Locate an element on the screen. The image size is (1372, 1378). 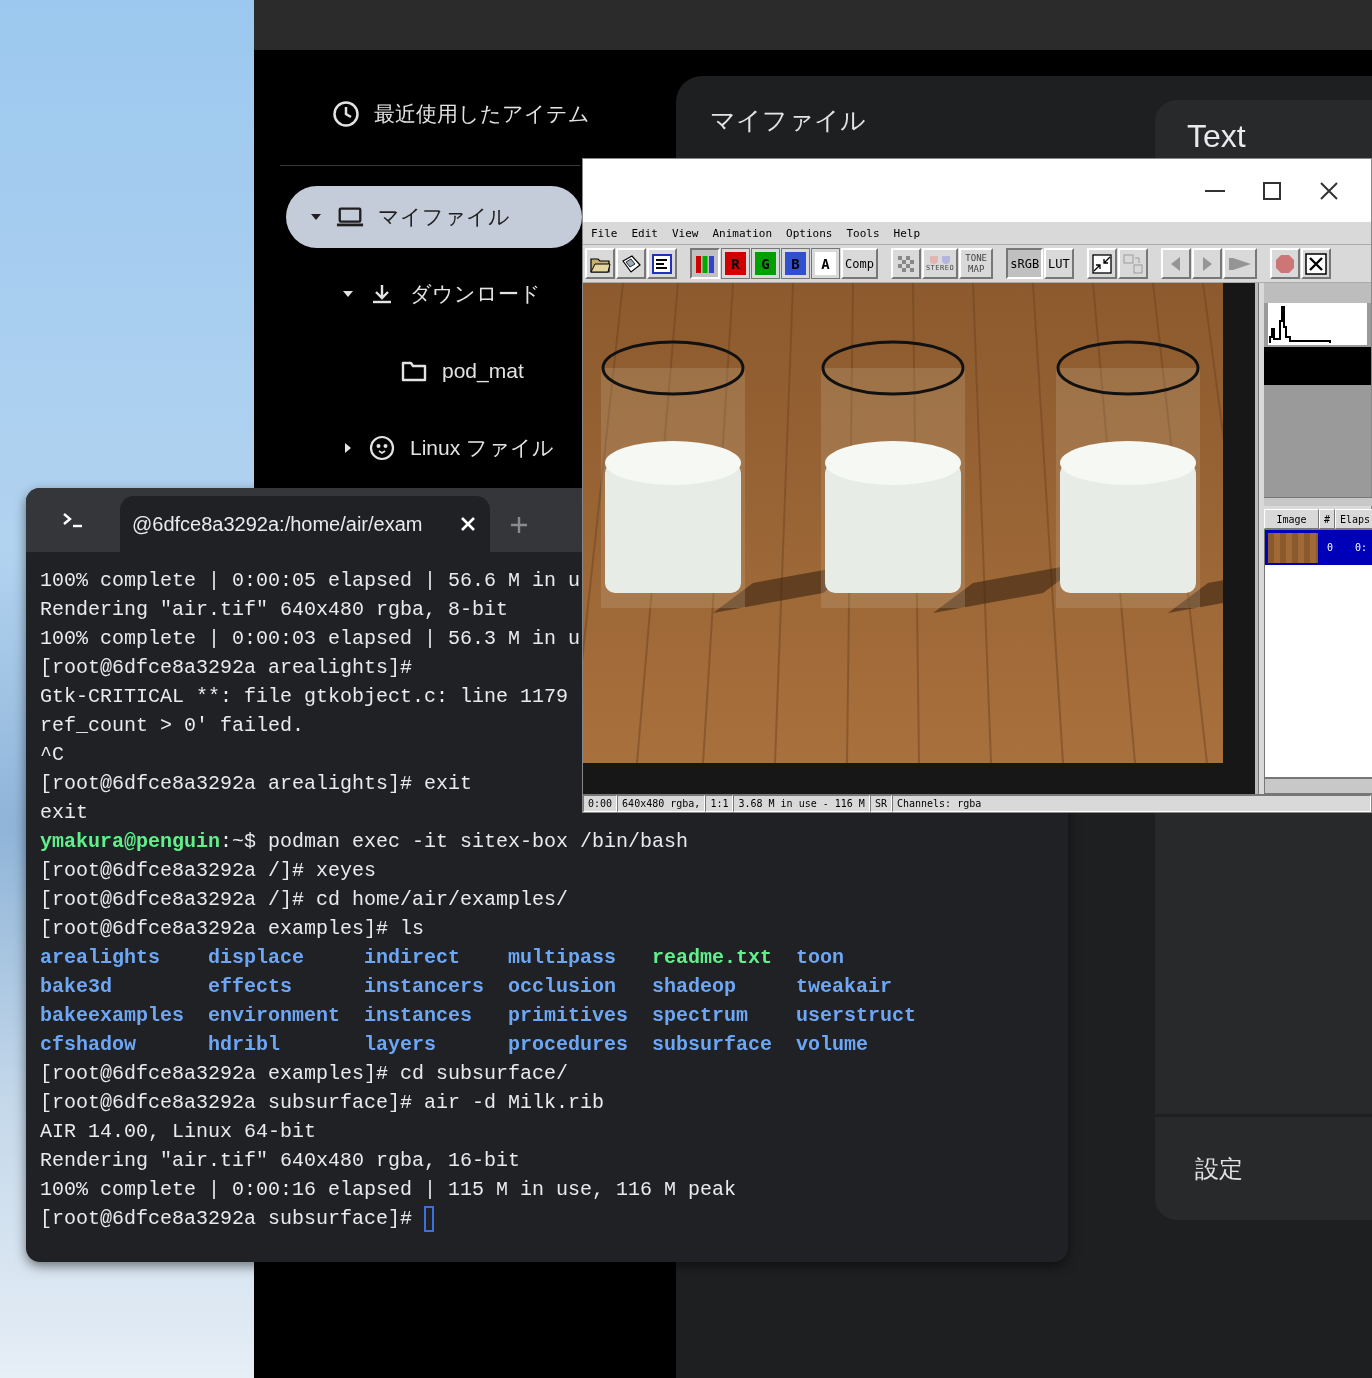
terminal-line: exit is located at coordinates (64, 812).